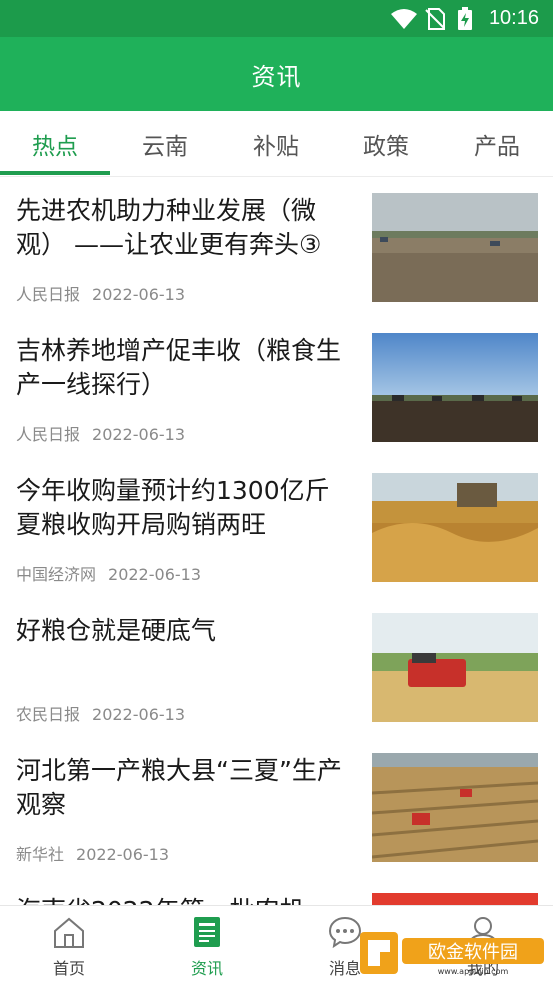  I want to click on tab-yunnan: 云南, so click(165, 144).